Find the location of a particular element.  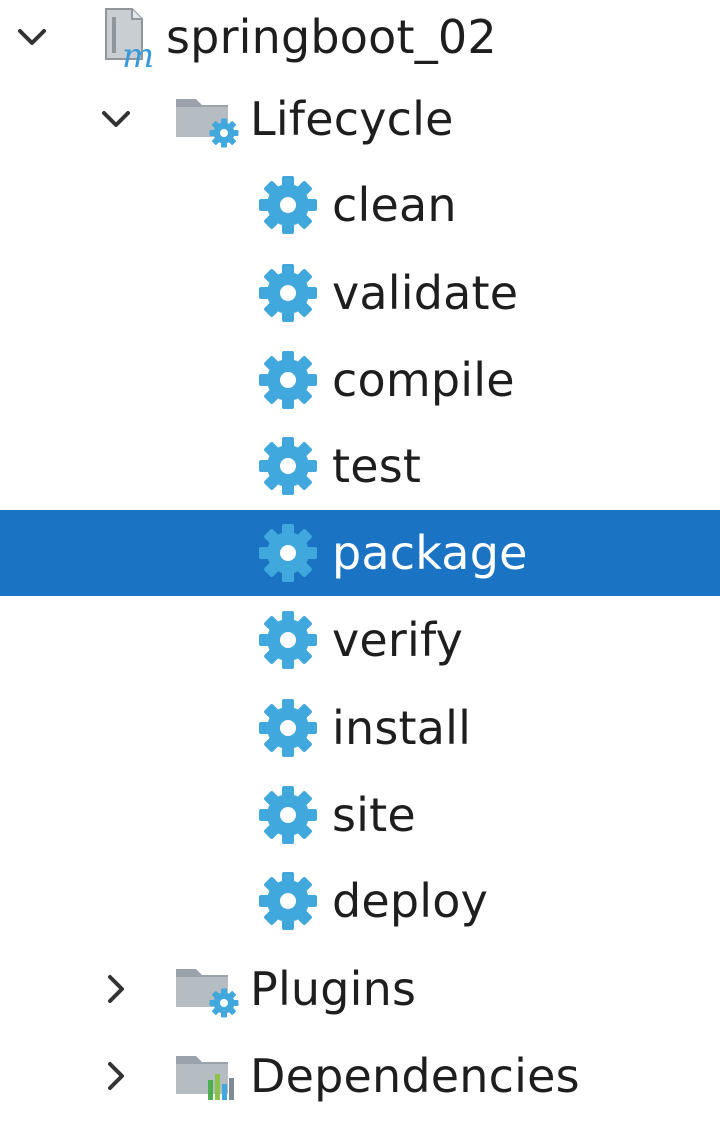

lifecycle-label: Lifecycle is located at coordinates (352, 119).